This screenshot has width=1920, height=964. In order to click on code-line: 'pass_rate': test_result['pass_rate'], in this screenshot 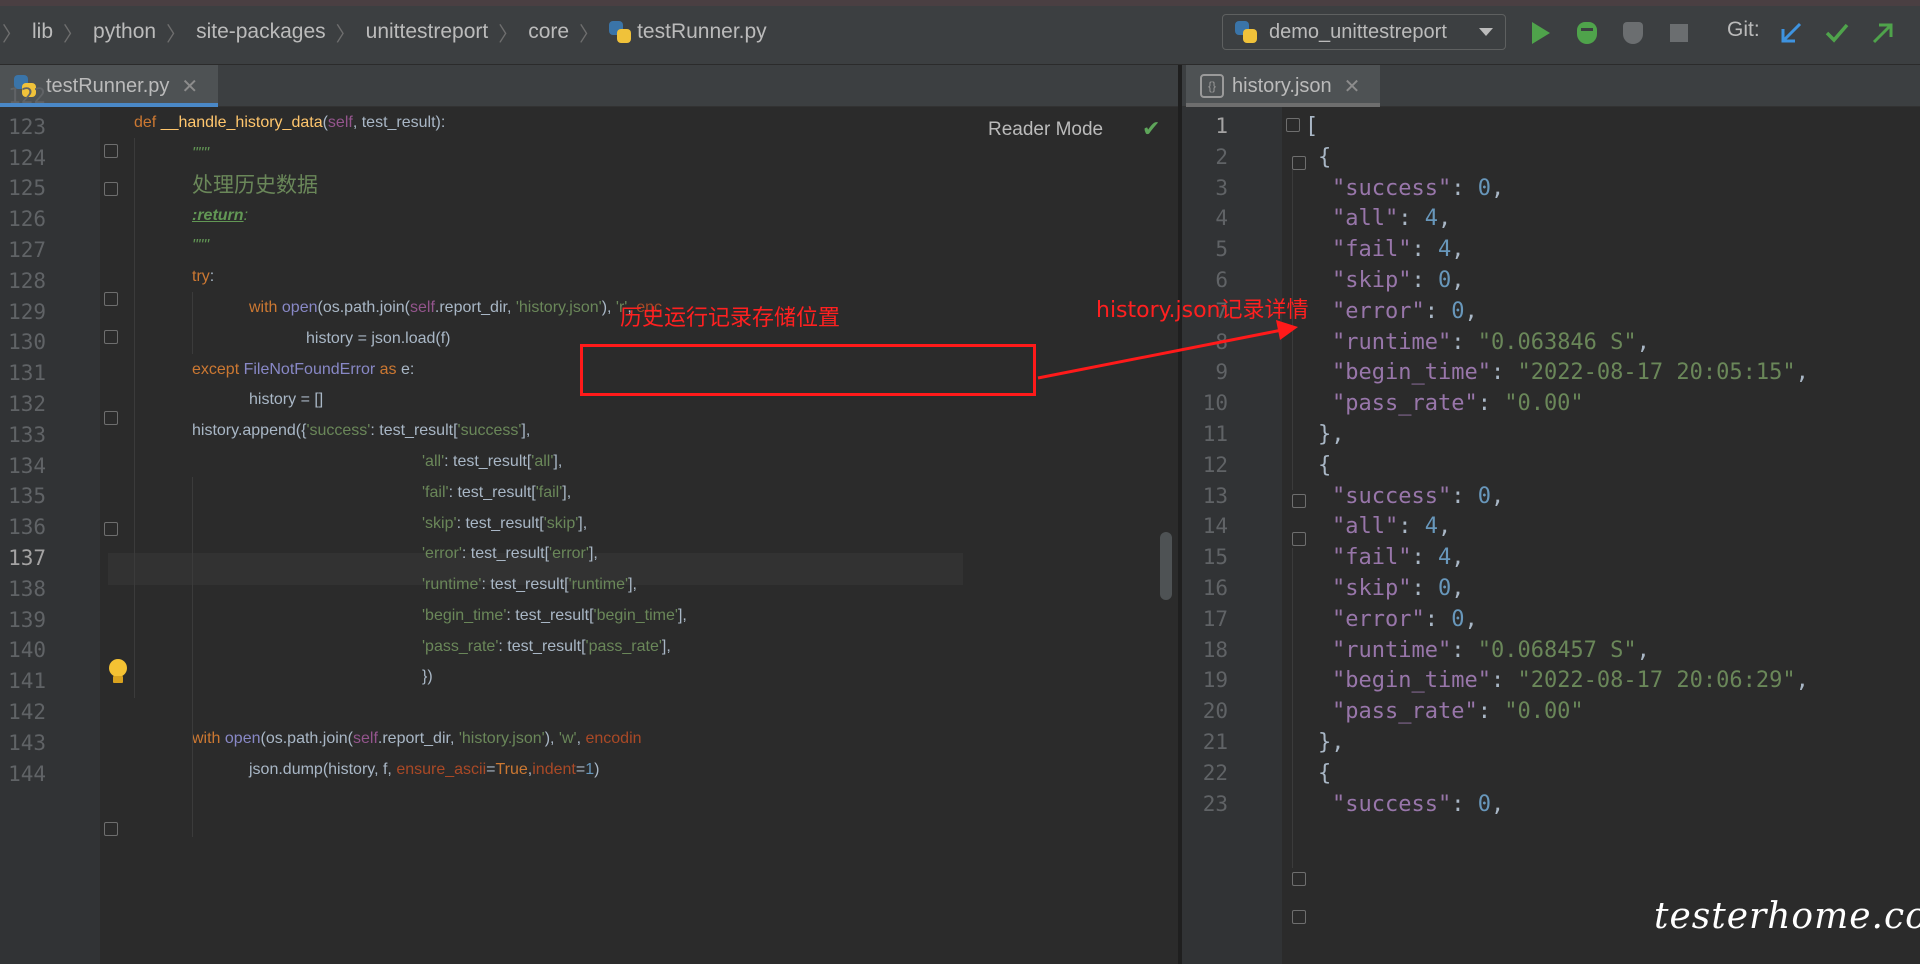, I will do `click(546, 646)`.